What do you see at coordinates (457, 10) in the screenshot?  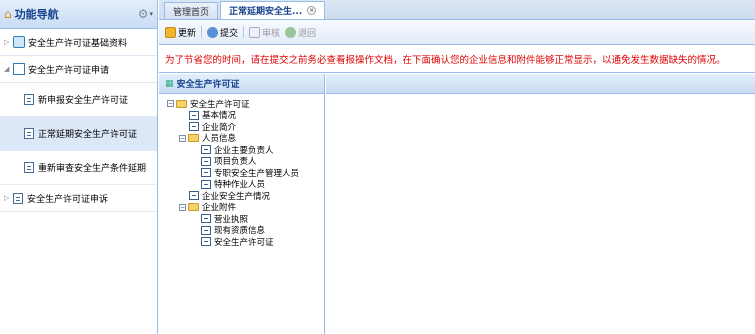 I see `tab-bar: 管理首页 正常延期安全生... ×` at bounding box center [457, 10].